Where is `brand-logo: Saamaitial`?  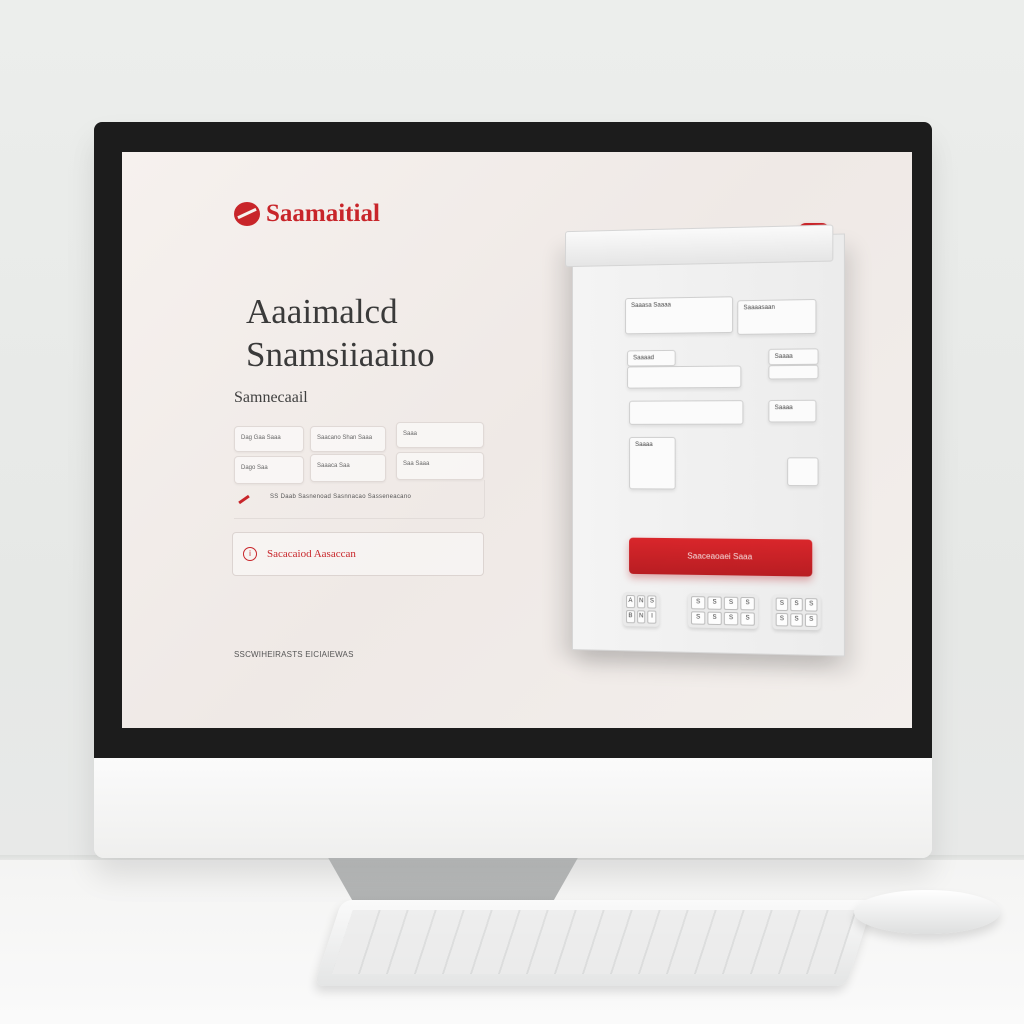
brand-logo: Saamaitial is located at coordinates (307, 214).